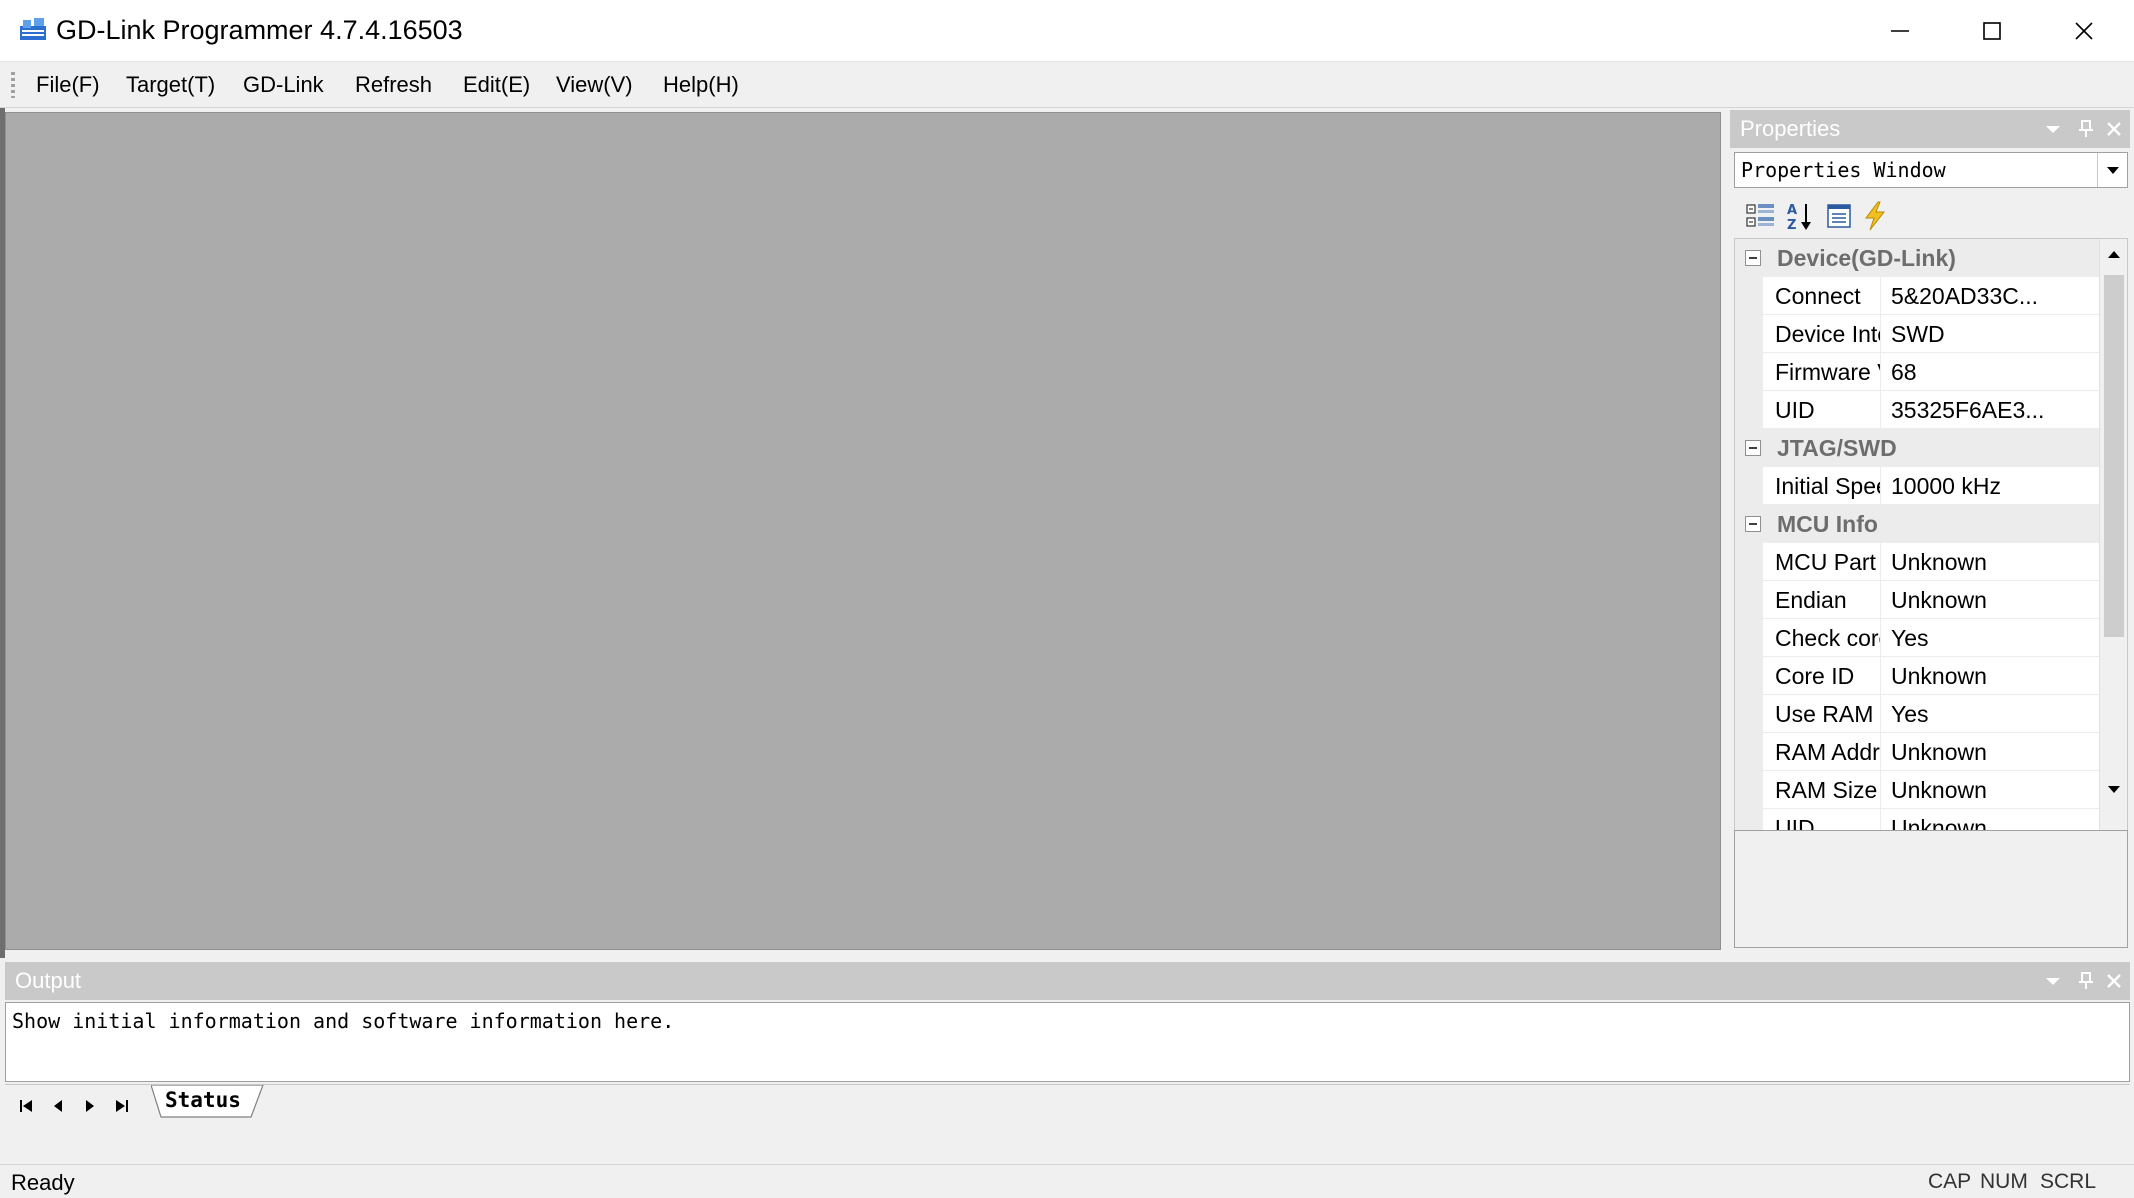  Describe the element at coordinates (594, 85) in the screenshot. I see `menu-view: View(V)` at that location.